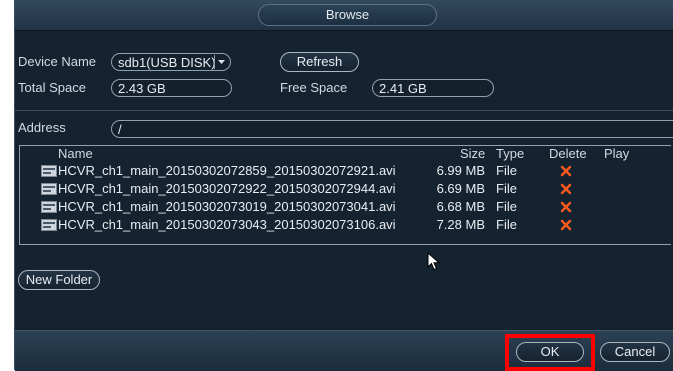 The image size is (673, 371). Describe the element at coordinates (460, 188) in the screenshot. I see `file-size: 6.69 MB` at that location.